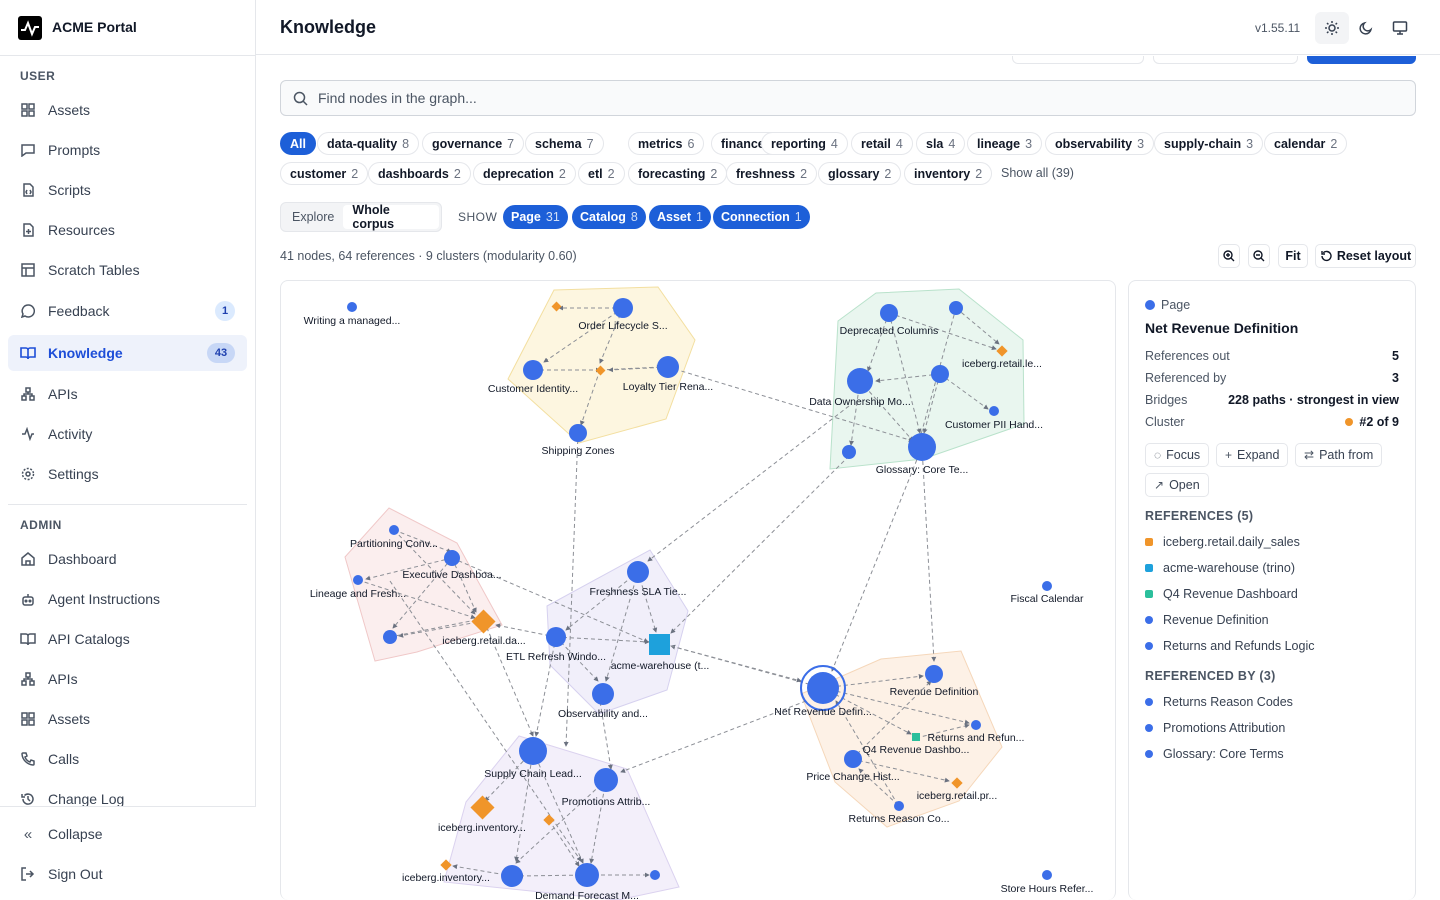  Describe the element at coordinates (28, 559) in the screenshot. I see `home-icon` at that location.